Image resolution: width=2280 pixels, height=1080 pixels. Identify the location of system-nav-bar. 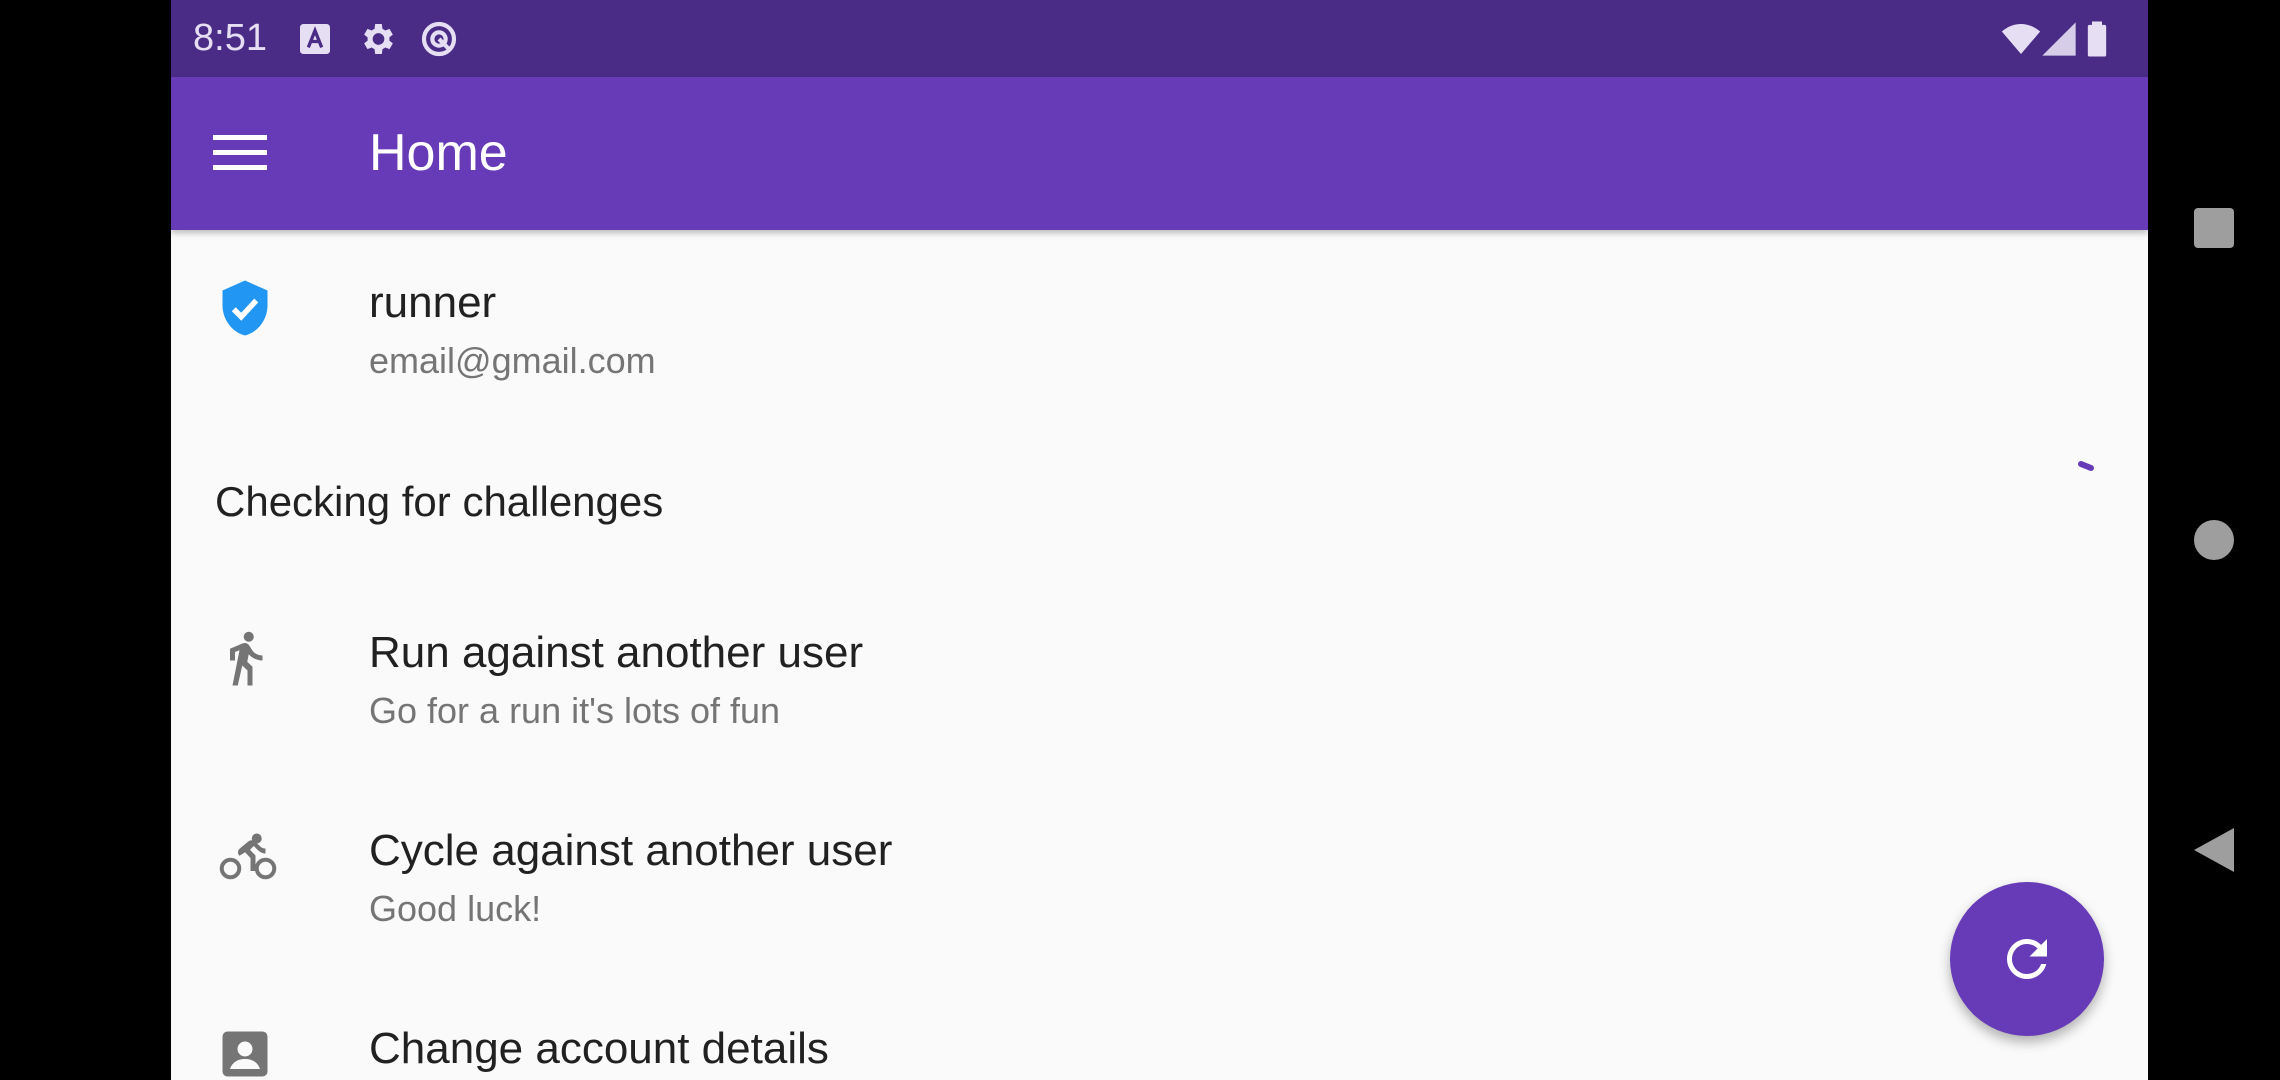
(2214, 540).